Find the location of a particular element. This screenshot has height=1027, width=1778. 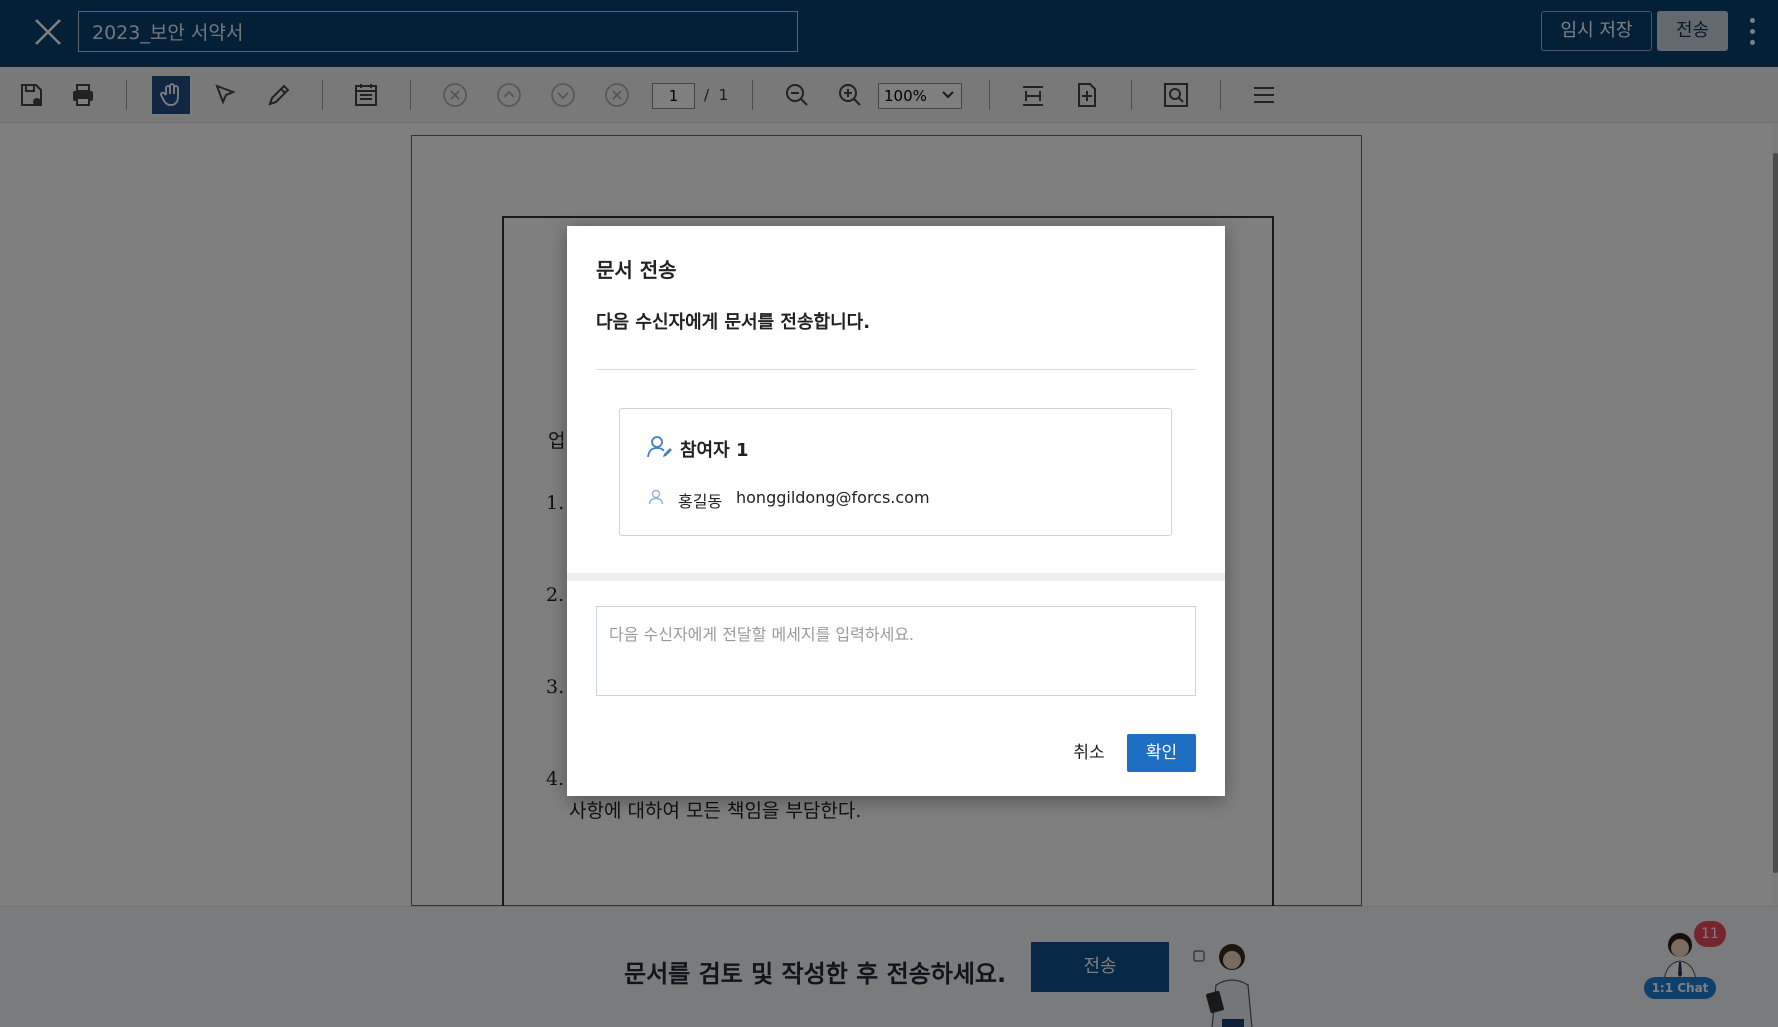

participant-edit-icon is located at coordinates (660, 447).